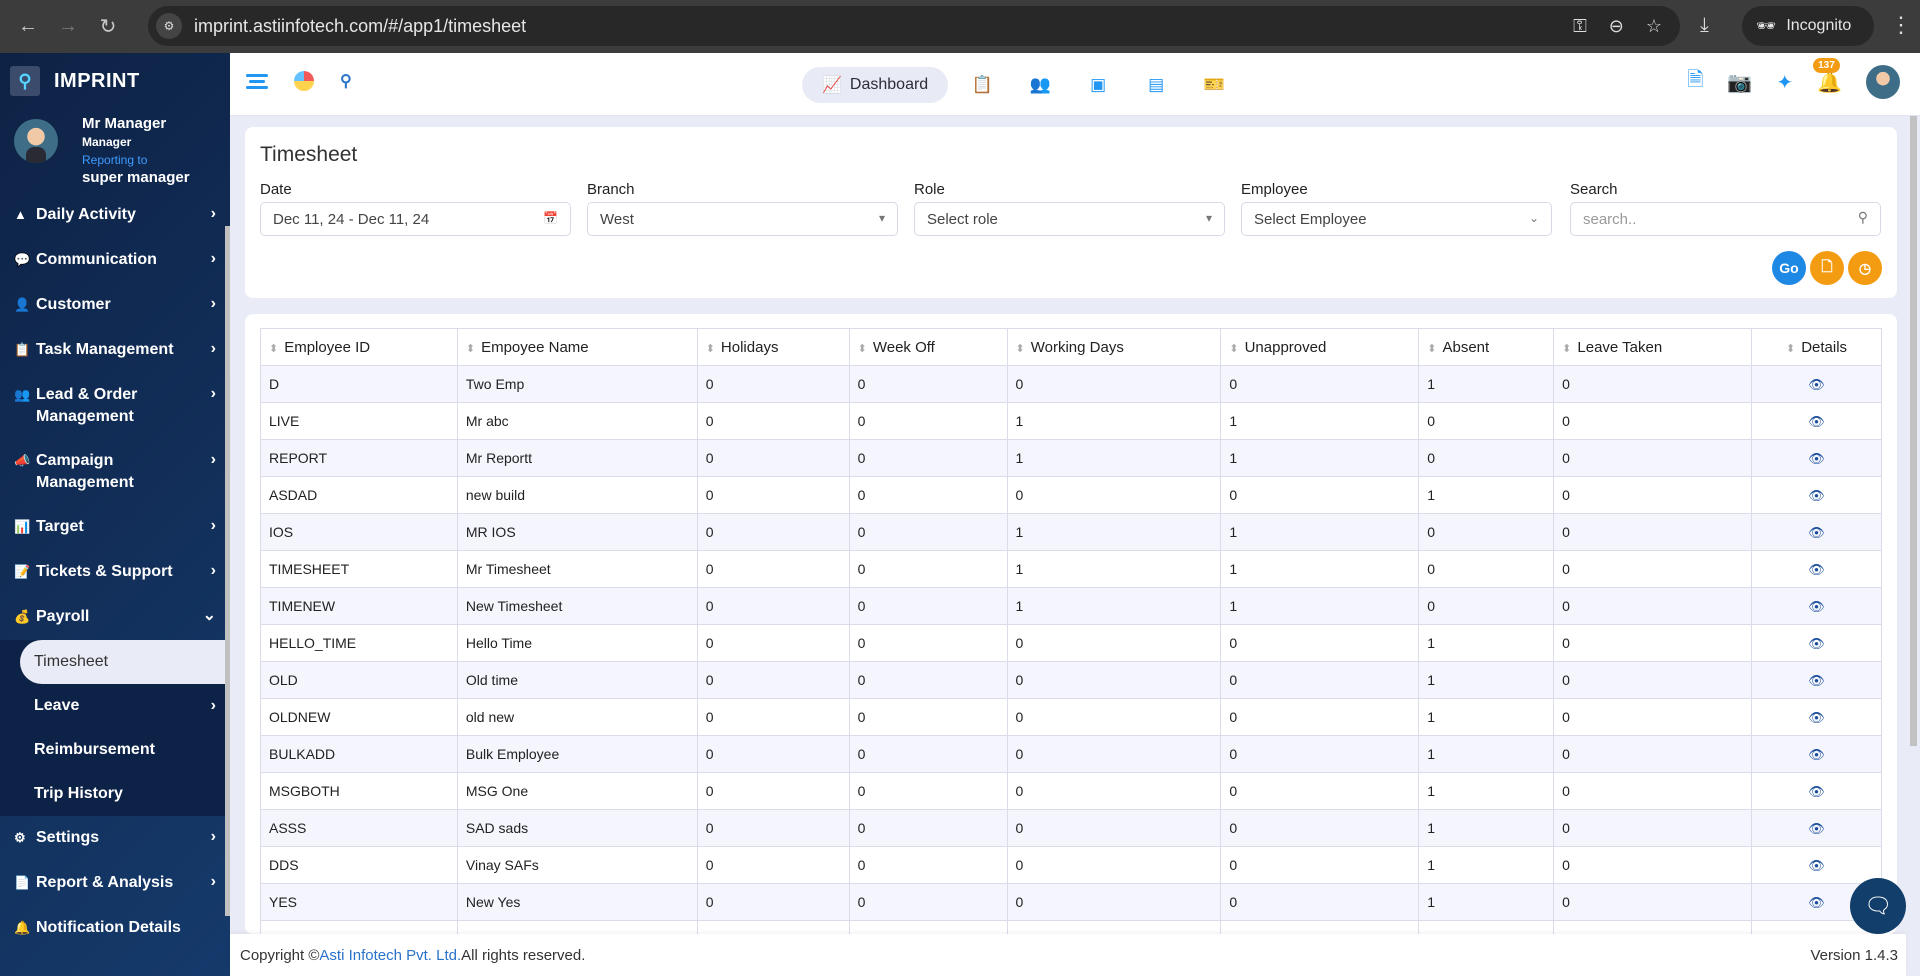 The height and width of the screenshot is (976, 1920). What do you see at coordinates (1580, 26) in the screenshot?
I see `password-key-icon: ⚿` at bounding box center [1580, 26].